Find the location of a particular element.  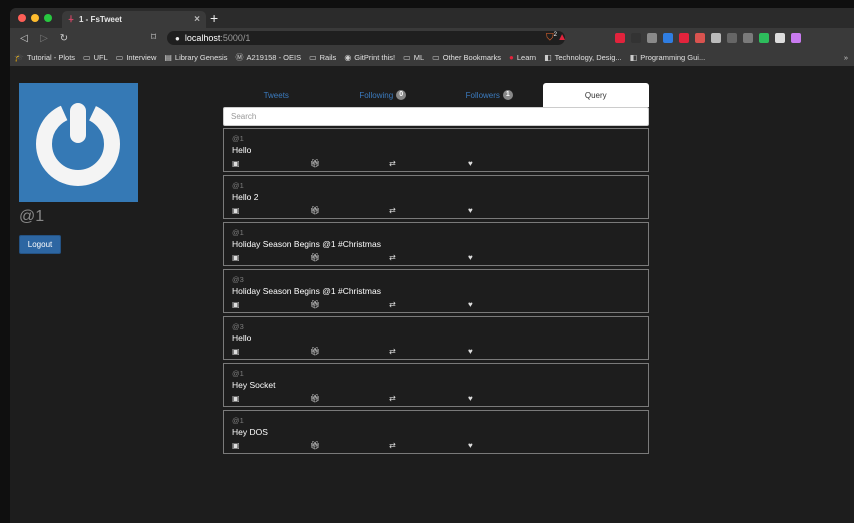

bookmark-9: ● Learn is located at coordinates (522, 57).